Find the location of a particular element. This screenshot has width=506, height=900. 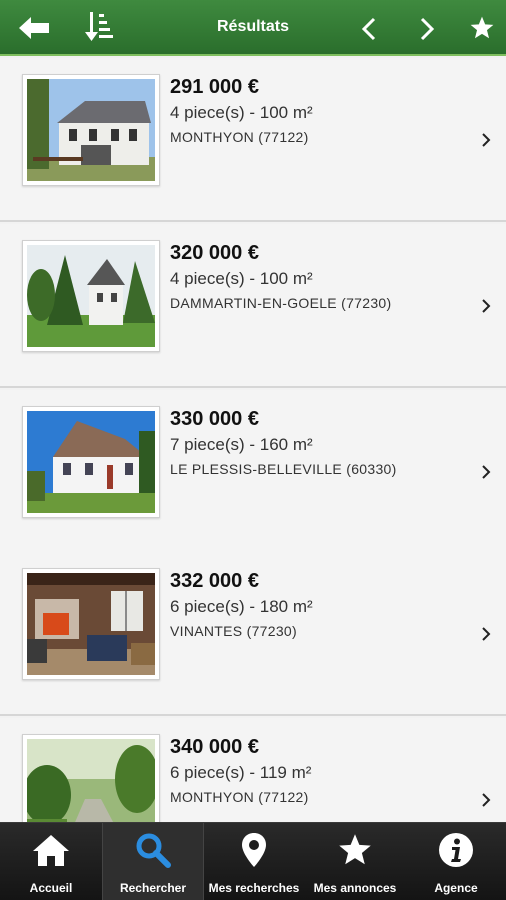

garden-photo is located at coordinates (91, 780).